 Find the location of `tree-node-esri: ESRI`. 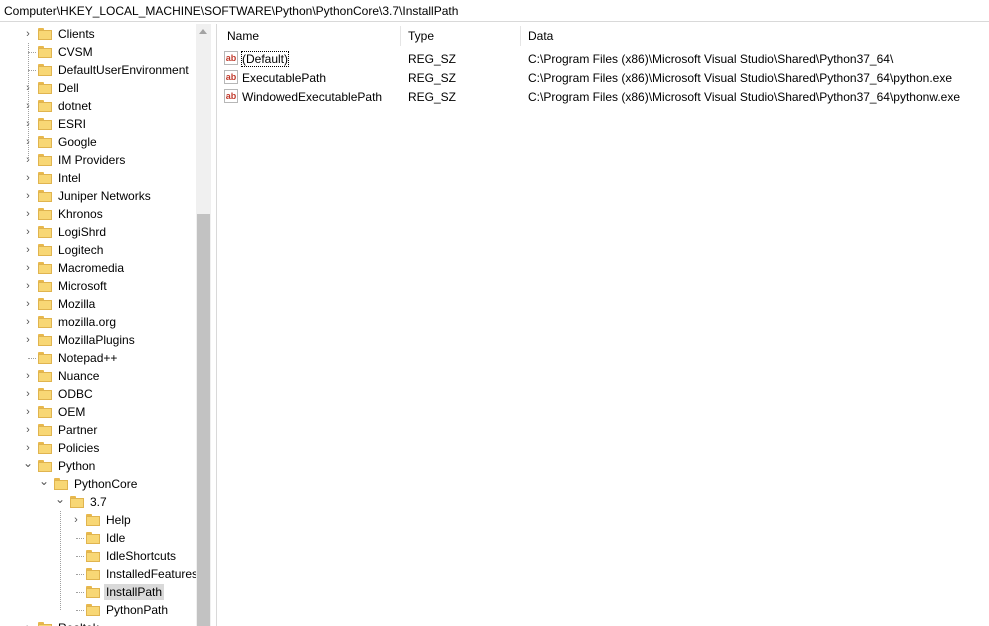

tree-node-esri: ESRI is located at coordinates (63, 124).